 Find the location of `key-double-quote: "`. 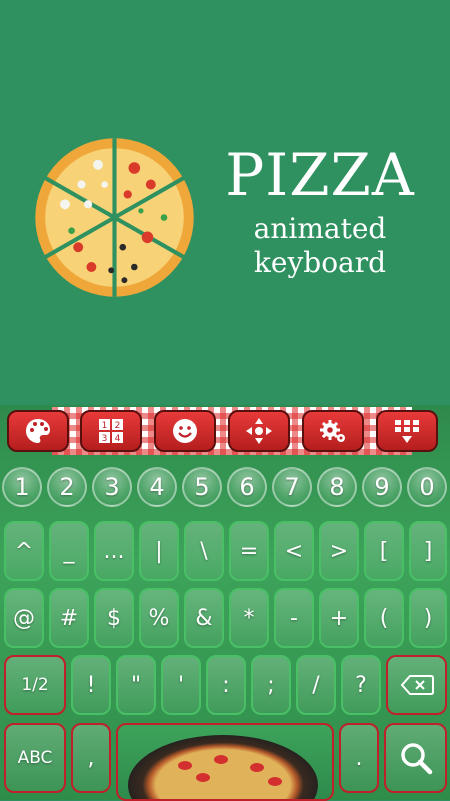

key-double-quote: " is located at coordinates (136, 685).